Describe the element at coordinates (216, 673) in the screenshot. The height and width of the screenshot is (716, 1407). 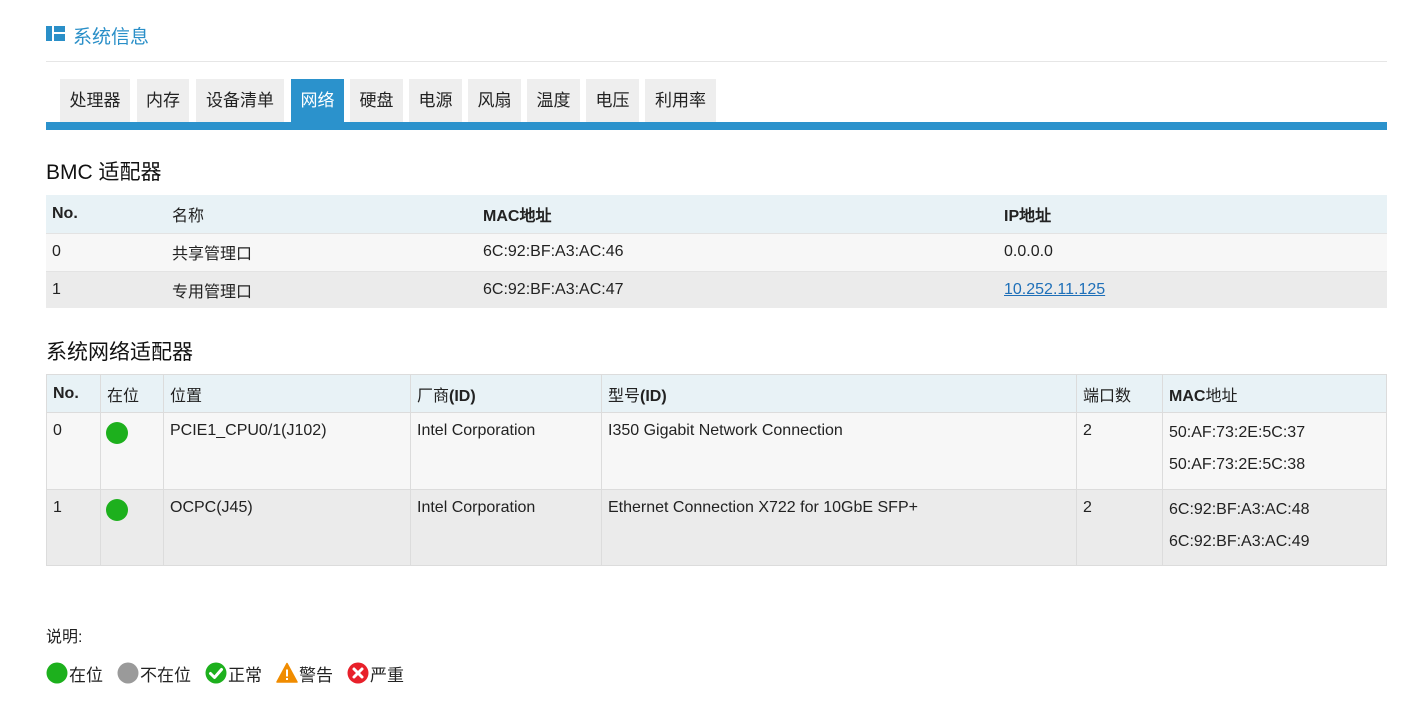
I see `ok-check-icon` at that location.